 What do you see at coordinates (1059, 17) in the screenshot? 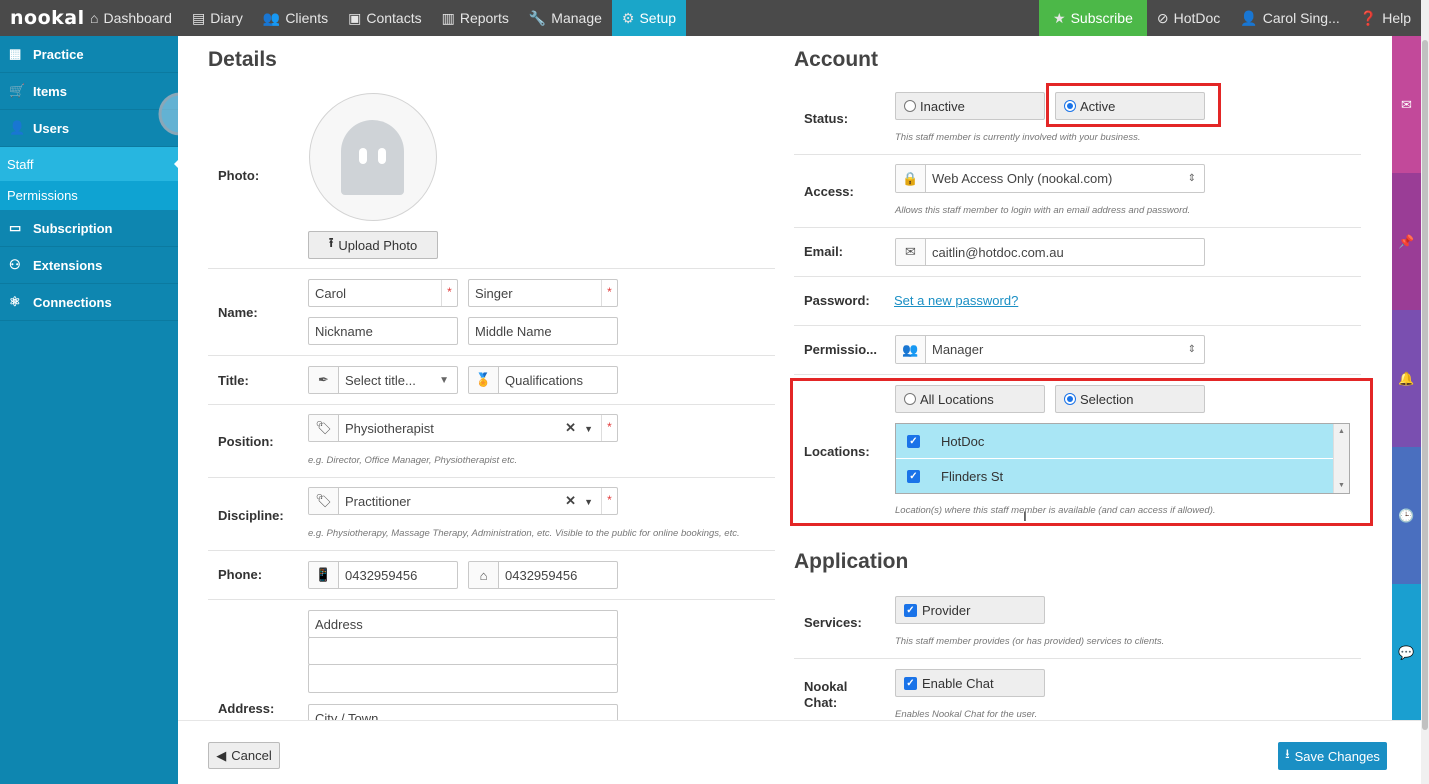
I see `star-icon: ★` at bounding box center [1059, 17].